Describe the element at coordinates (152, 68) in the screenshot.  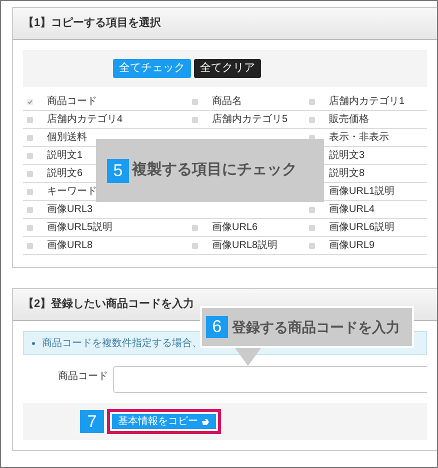
I see `select-button: 全てチェック` at that location.